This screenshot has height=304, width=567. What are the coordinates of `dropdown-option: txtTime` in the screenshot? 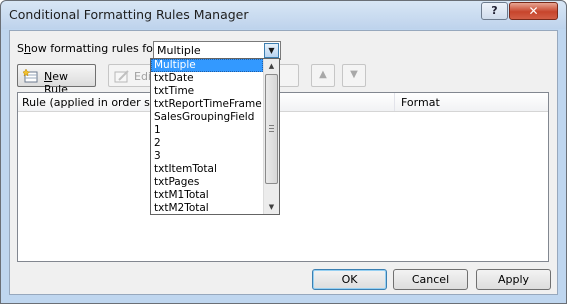 It's located at (207, 91).